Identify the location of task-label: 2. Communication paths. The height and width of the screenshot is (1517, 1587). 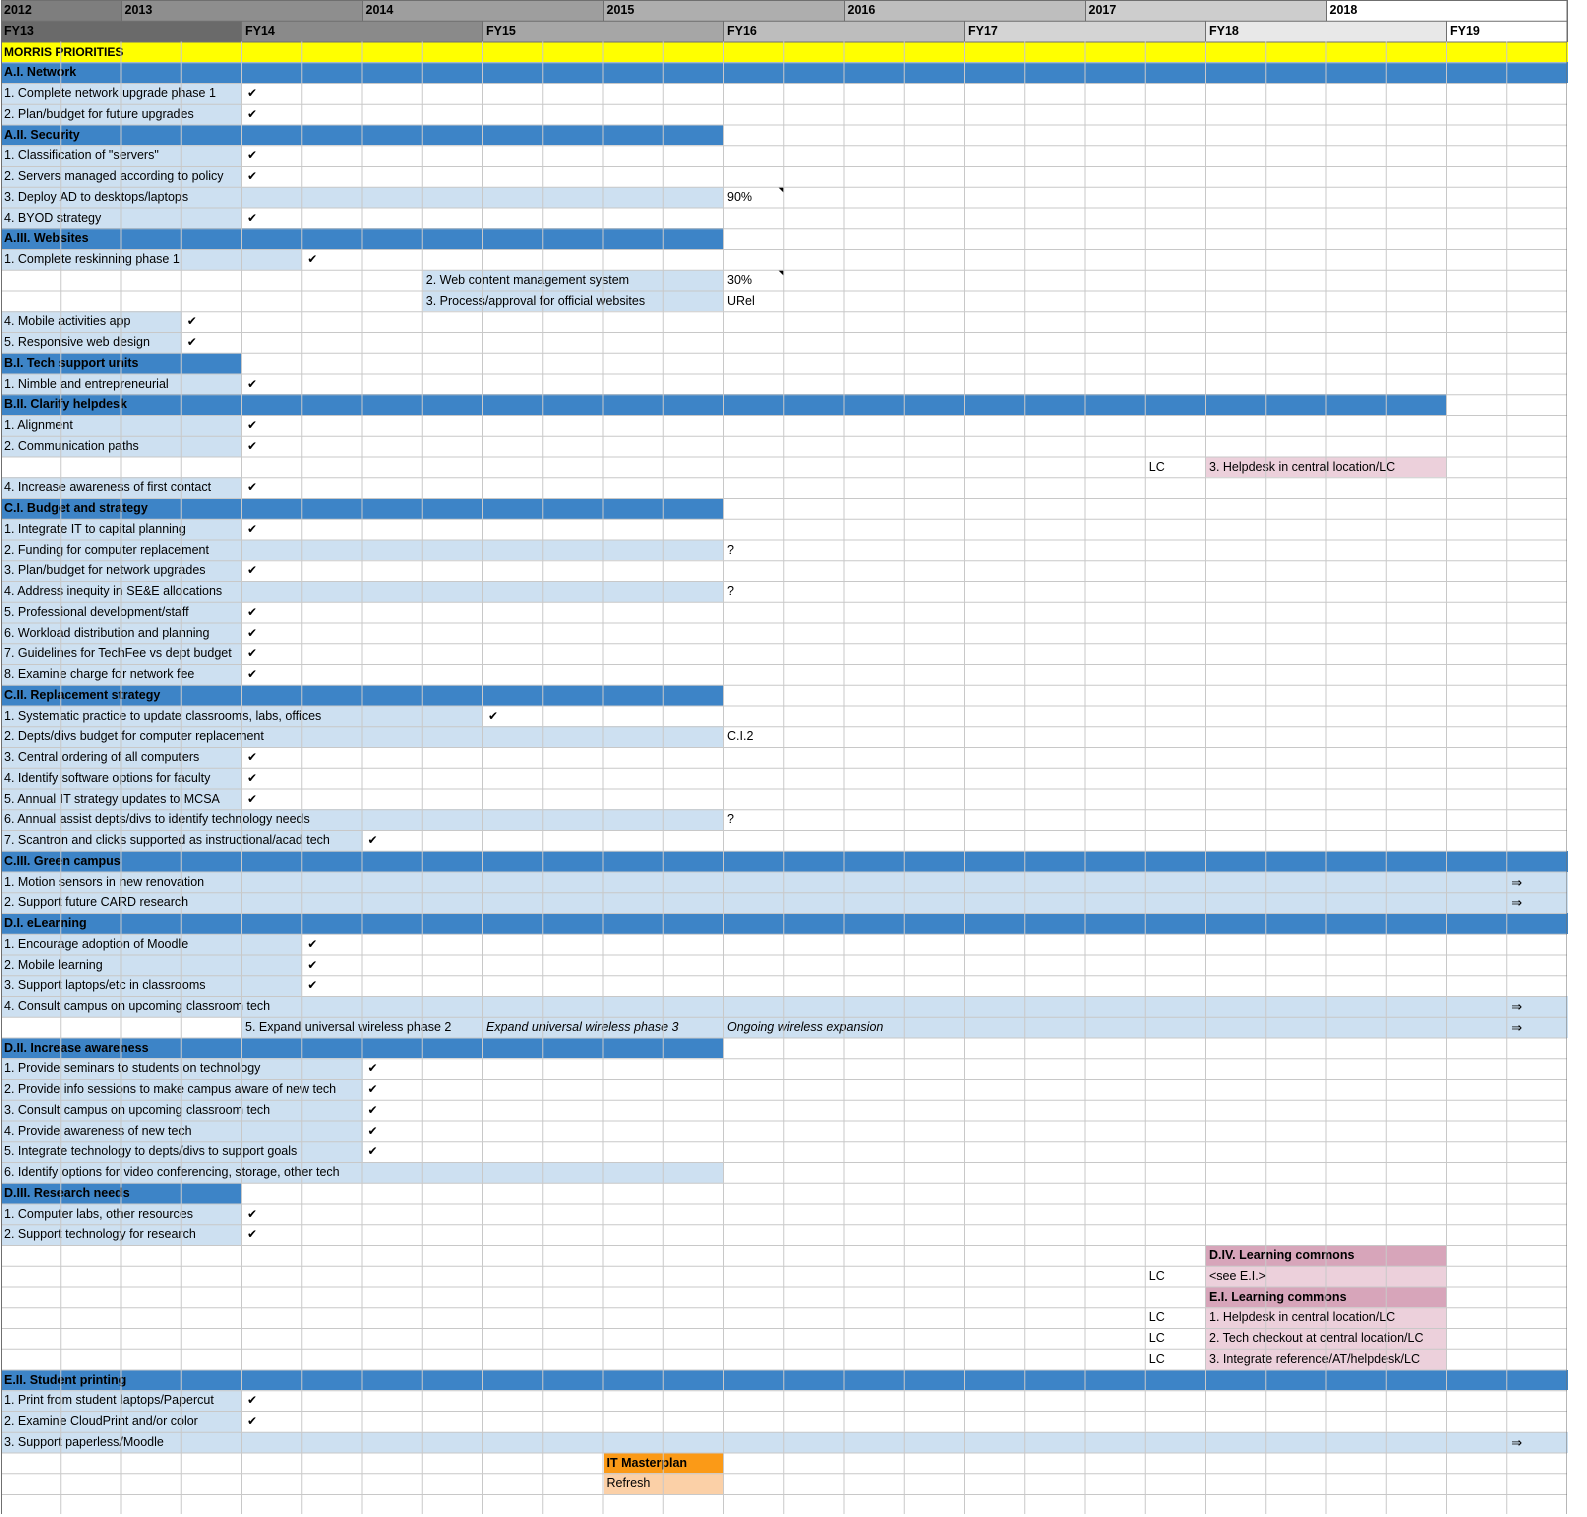
(71, 445).